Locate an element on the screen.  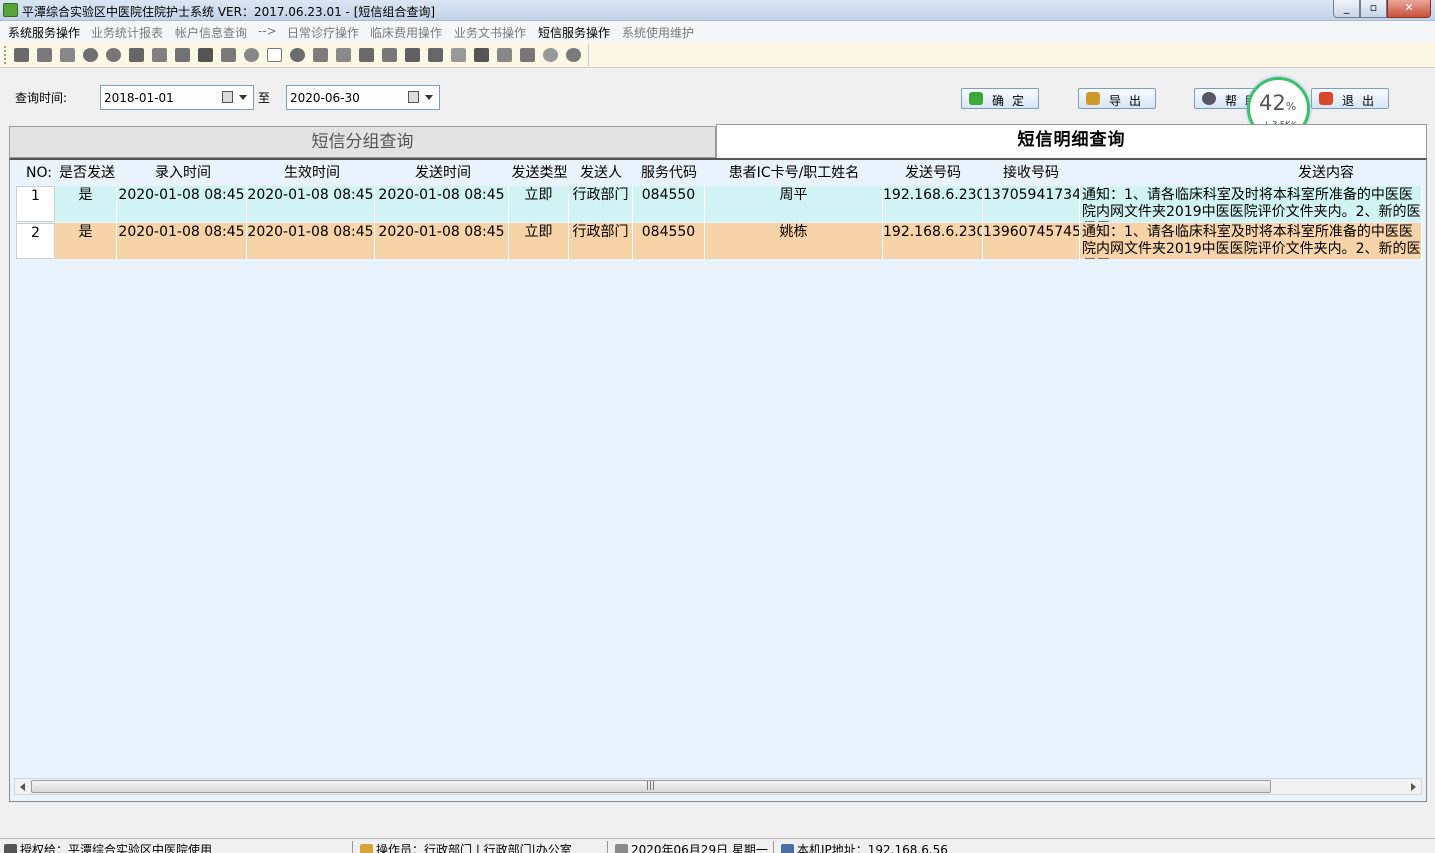
grip-icon: ||| is located at coordinates (651, 786).